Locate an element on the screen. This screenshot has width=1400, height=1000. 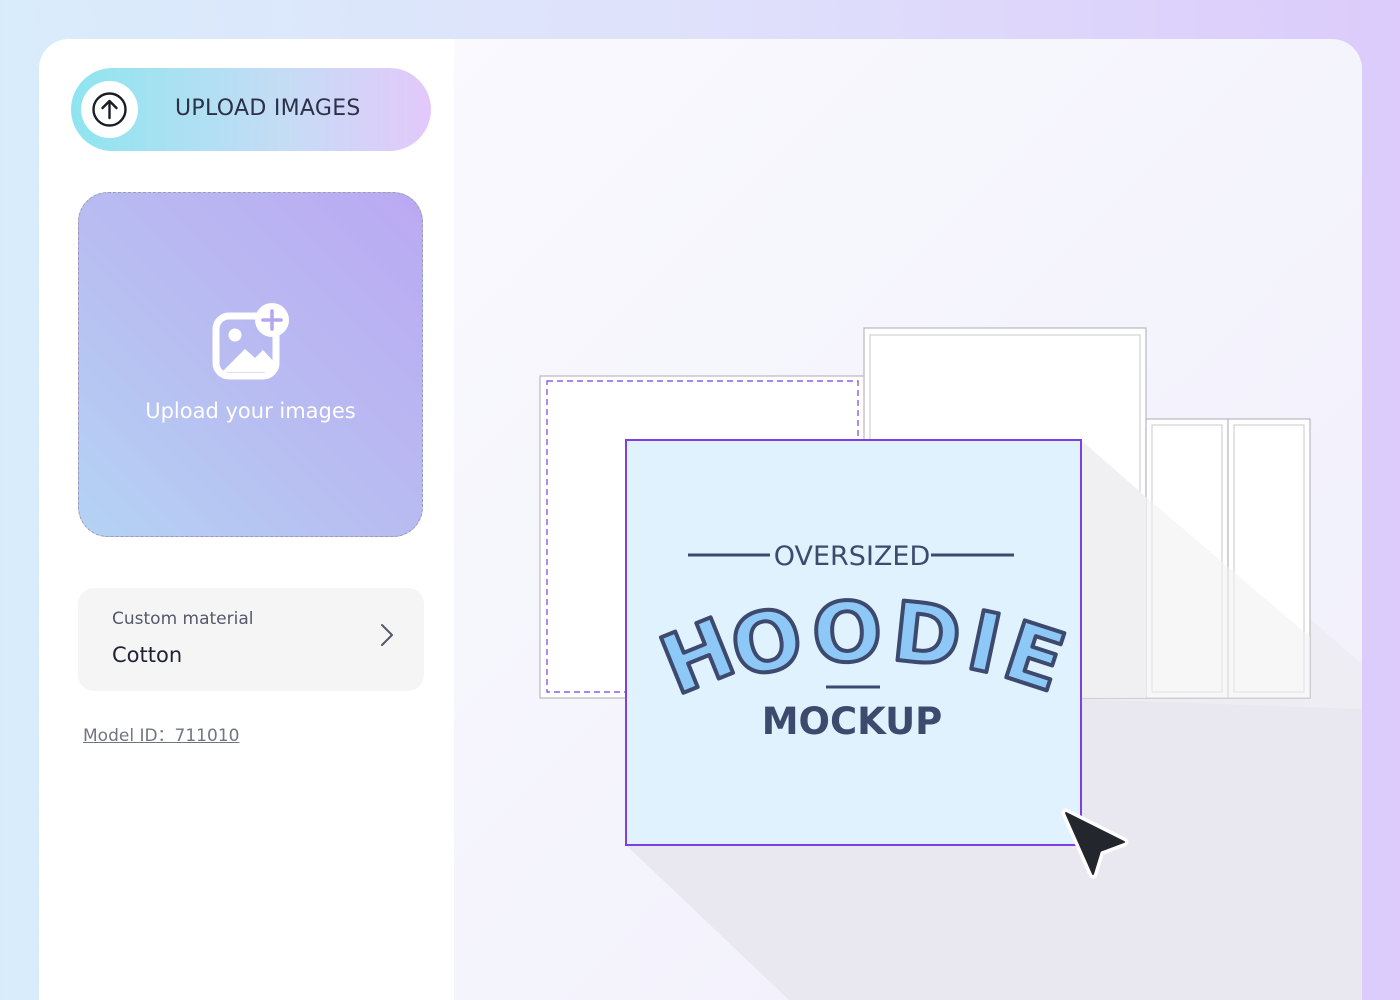
mouse-pointer-icon is located at coordinates (1095, 843).